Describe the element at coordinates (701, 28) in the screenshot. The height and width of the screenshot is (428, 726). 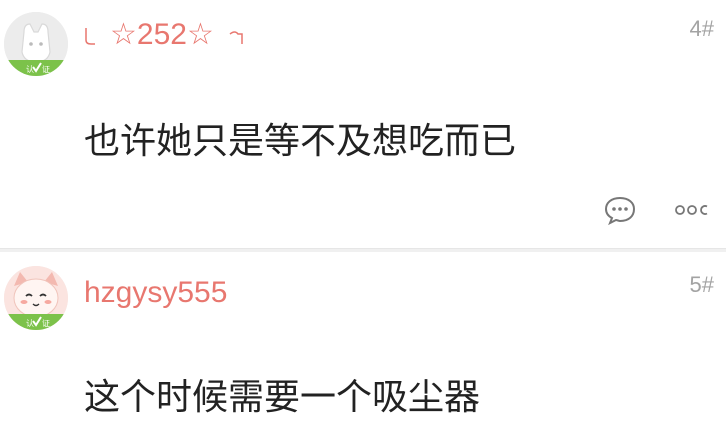
I see `floor-number: 4#` at that location.